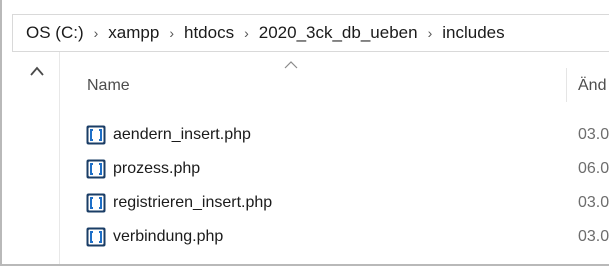  I want to click on file-row: registrieren_insert.php 03.0, so click(334, 203).